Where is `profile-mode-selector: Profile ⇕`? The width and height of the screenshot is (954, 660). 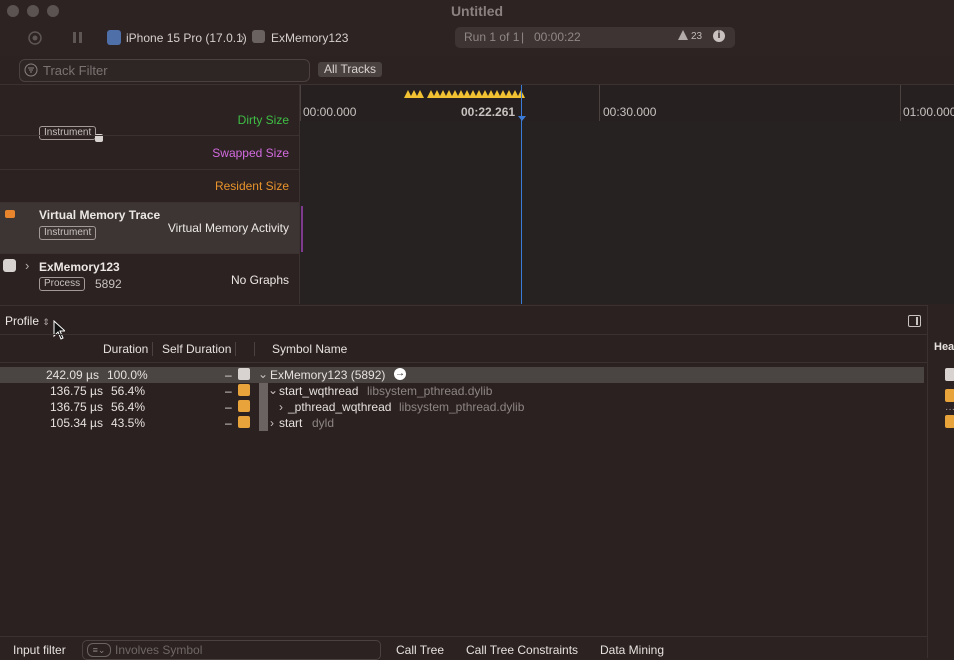 profile-mode-selector: Profile ⇕ is located at coordinates (27, 321).